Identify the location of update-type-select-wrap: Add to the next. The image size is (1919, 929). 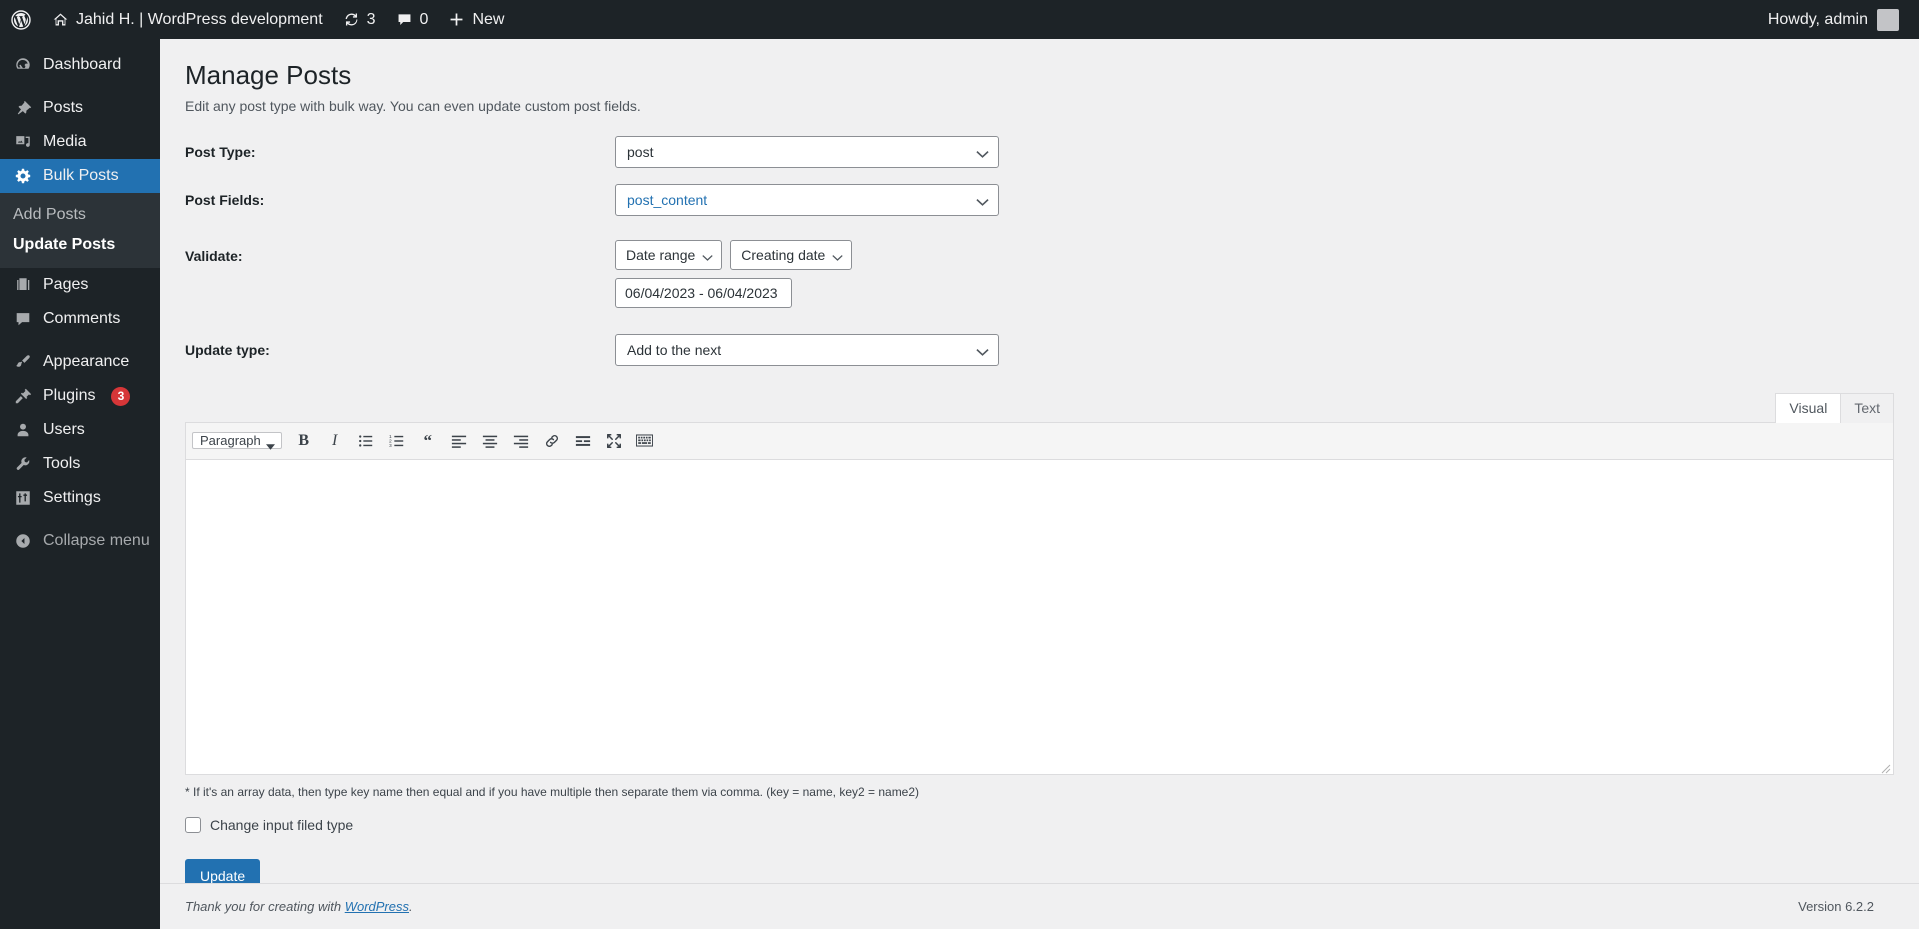
(807, 349).